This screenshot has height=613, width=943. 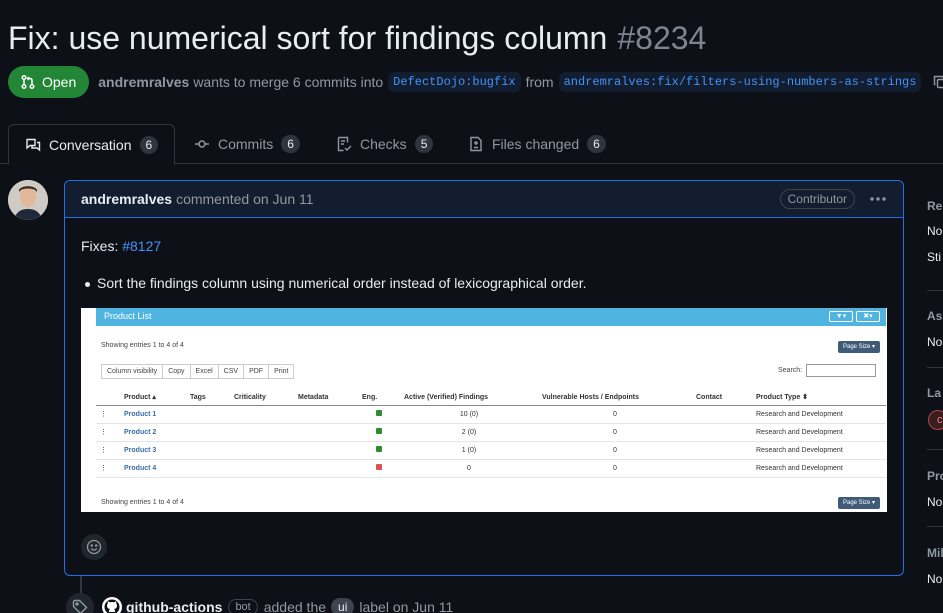 I want to click on checklist-icon, so click(x=344, y=144).